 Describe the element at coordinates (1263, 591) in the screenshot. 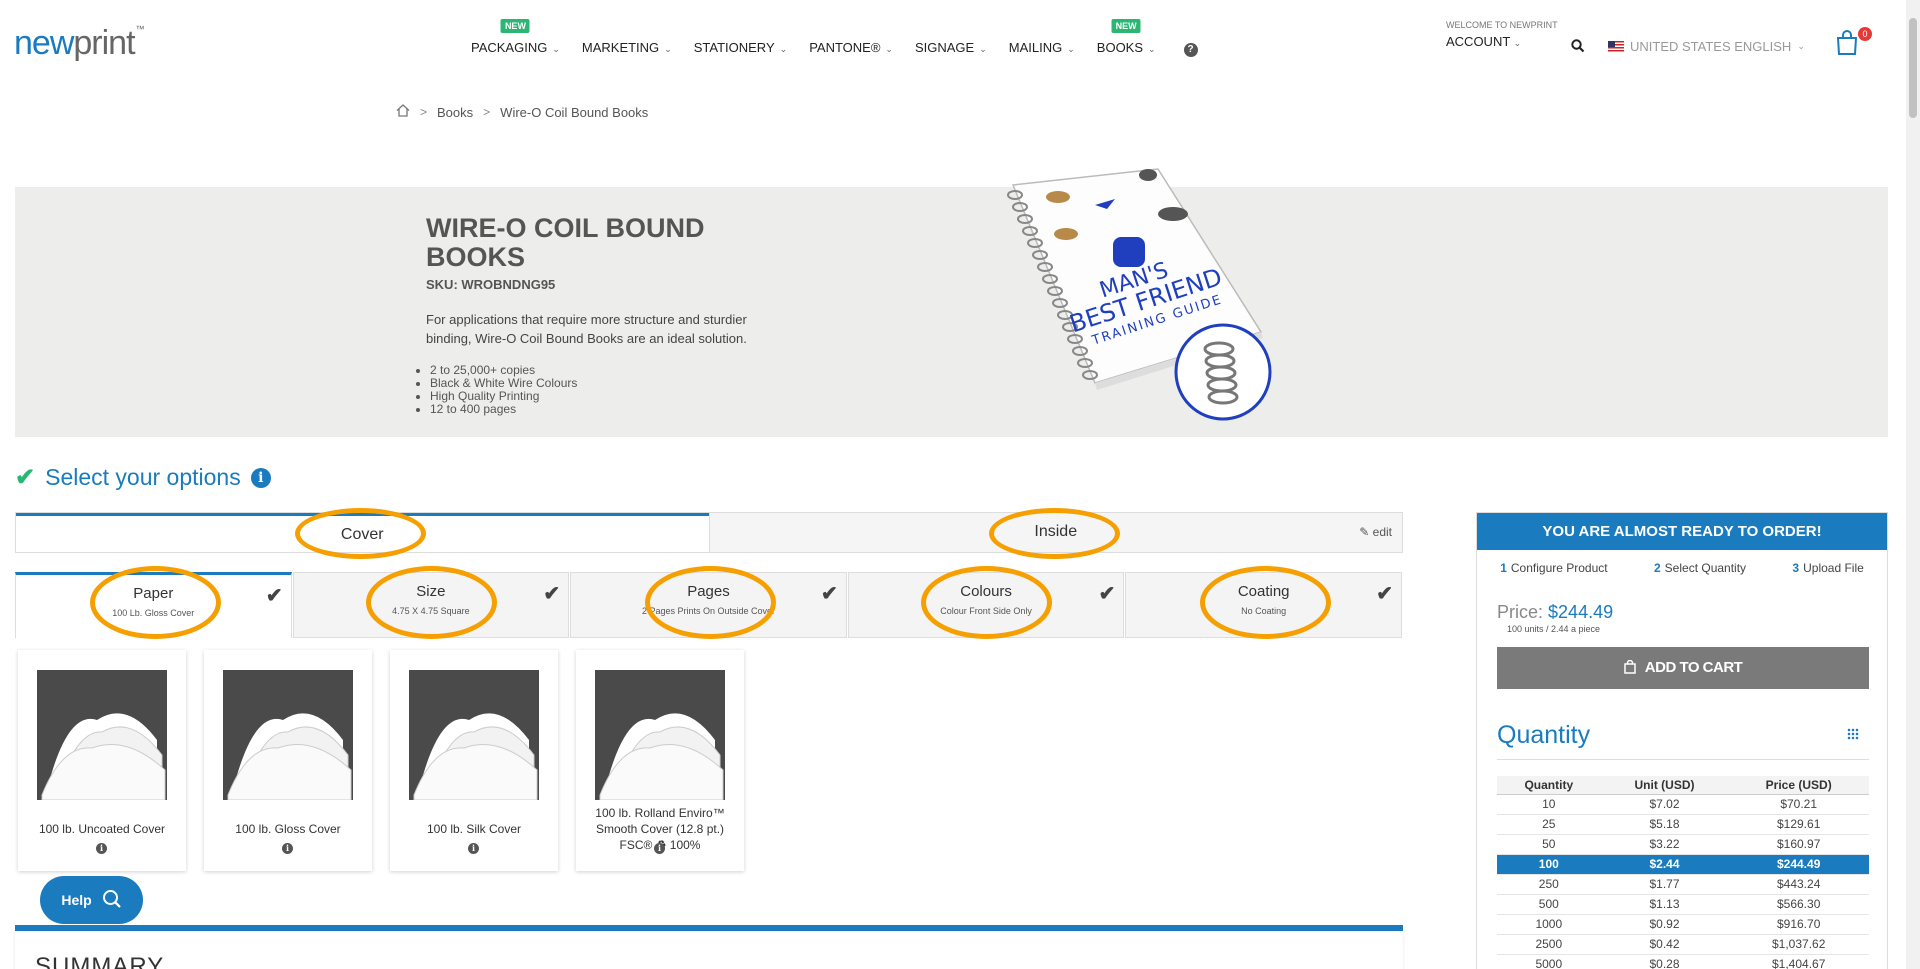

I see `subtab-label: Coating` at that location.